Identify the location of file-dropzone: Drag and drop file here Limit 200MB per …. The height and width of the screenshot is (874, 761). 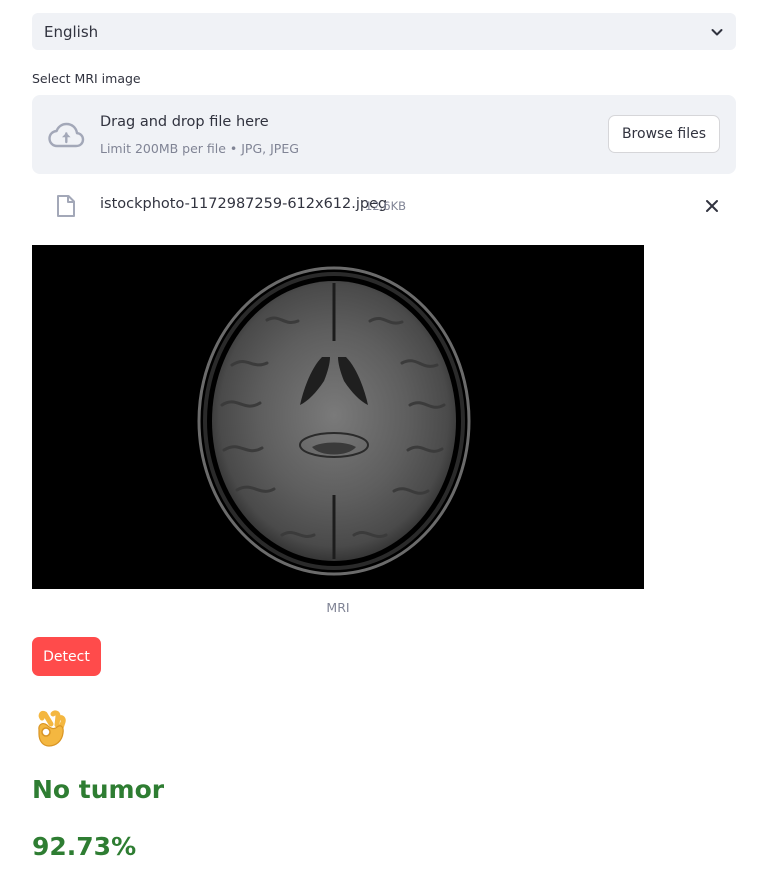
(384, 134).